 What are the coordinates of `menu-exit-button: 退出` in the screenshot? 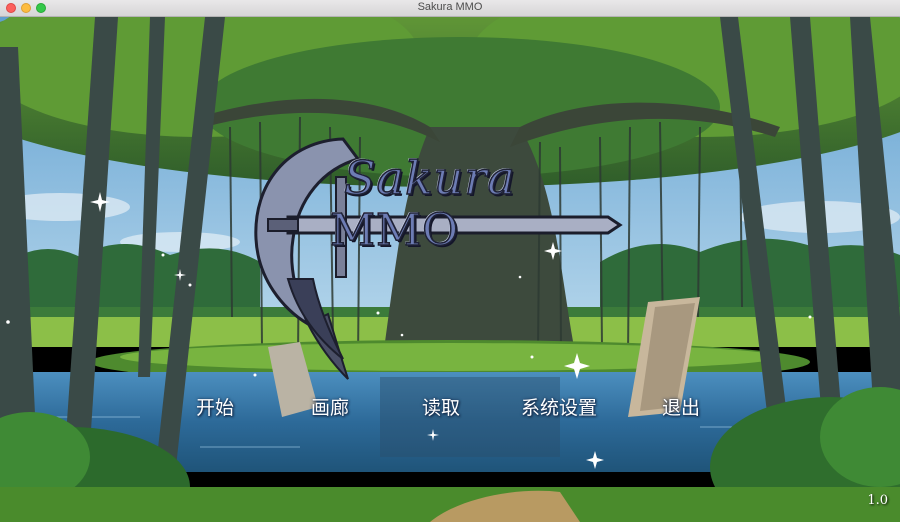 It's located at (681, 406).